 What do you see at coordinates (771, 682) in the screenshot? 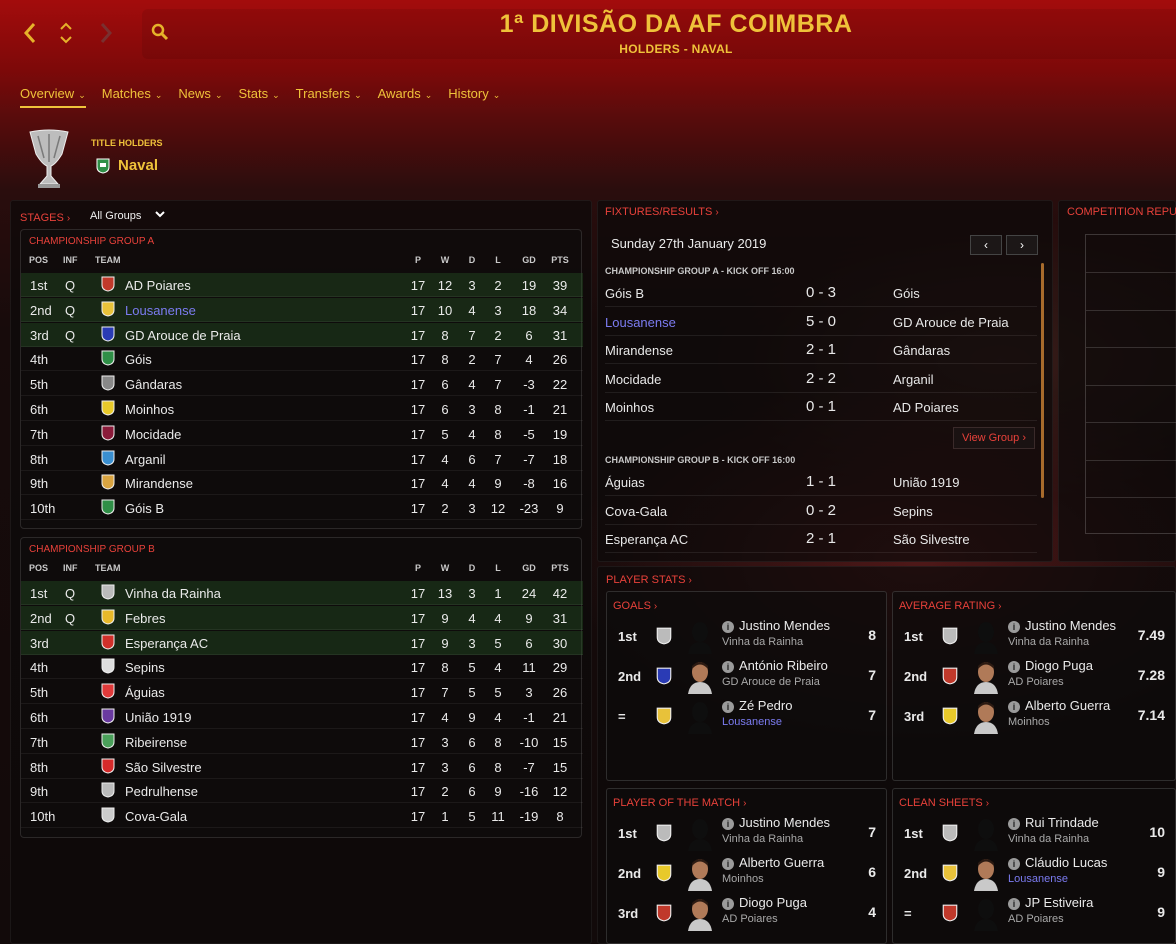
I see `player-club: GD Arouce de Praia` at bounding box center [771, 682].